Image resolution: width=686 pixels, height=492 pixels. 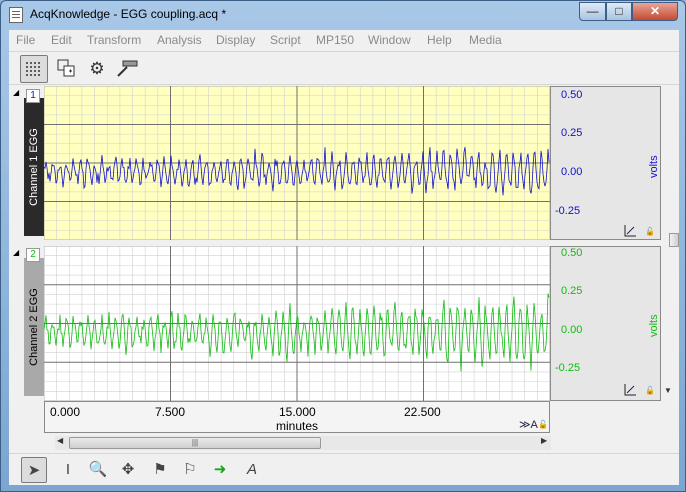 I want to click on menu-edit: Edit, so click(x=61, y=40).